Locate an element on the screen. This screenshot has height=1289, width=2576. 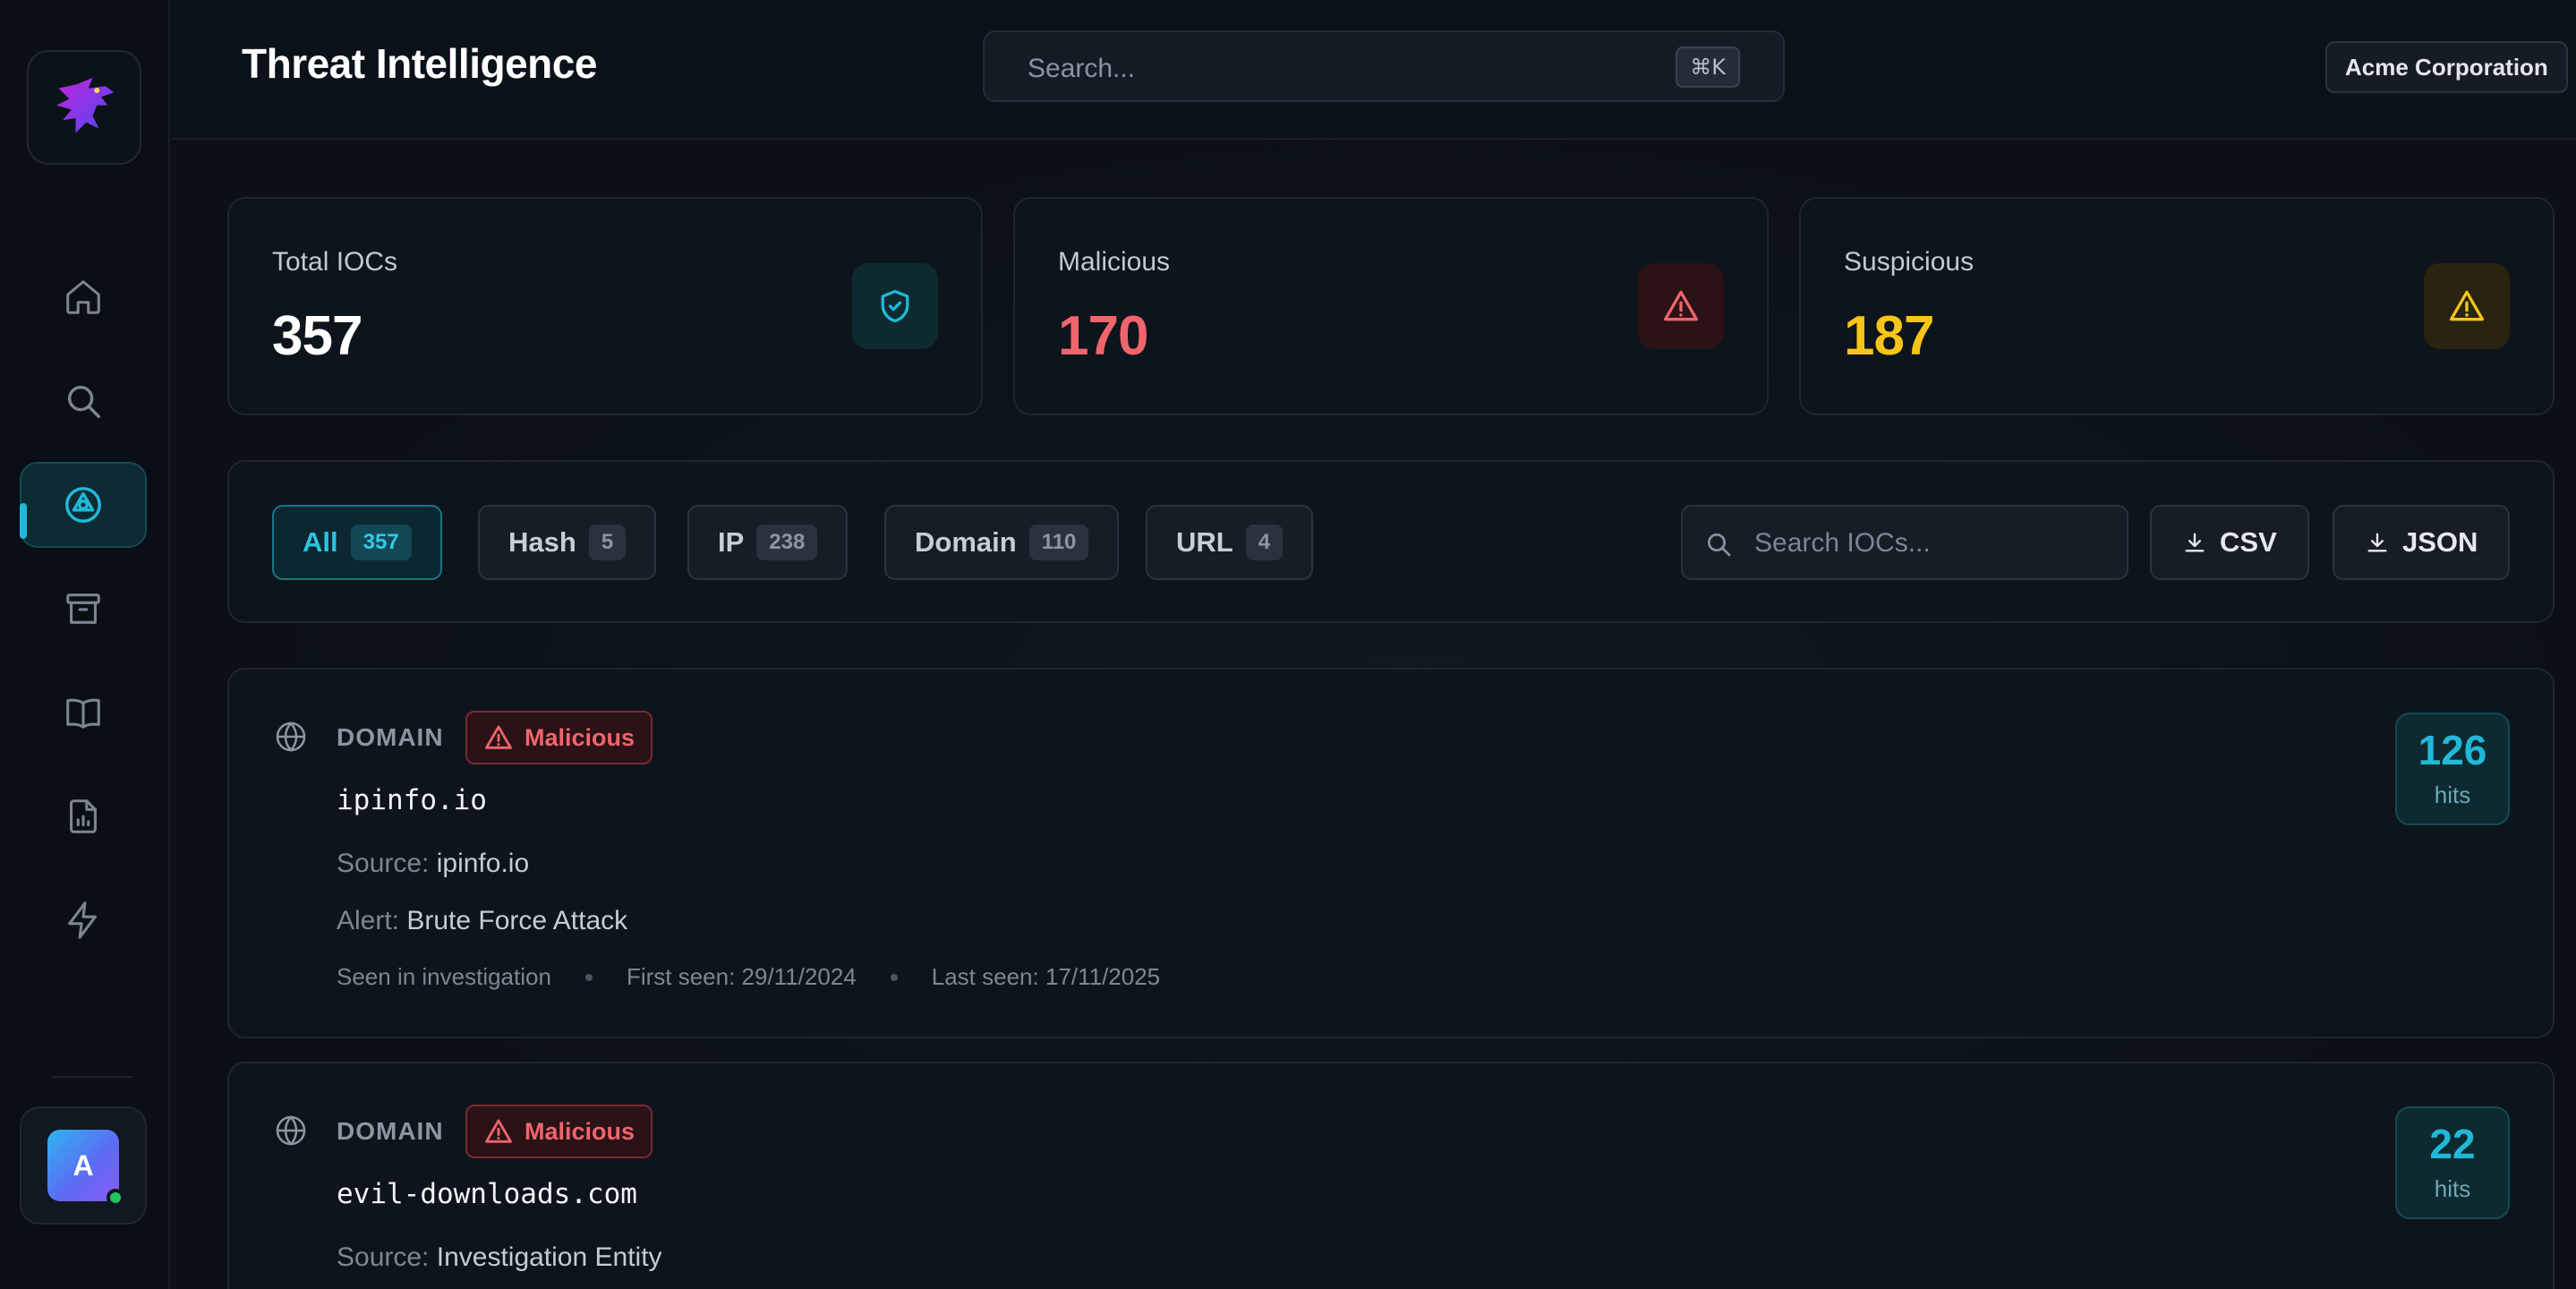
source-value: ipinfo.io is located at coordinates (483, 863).